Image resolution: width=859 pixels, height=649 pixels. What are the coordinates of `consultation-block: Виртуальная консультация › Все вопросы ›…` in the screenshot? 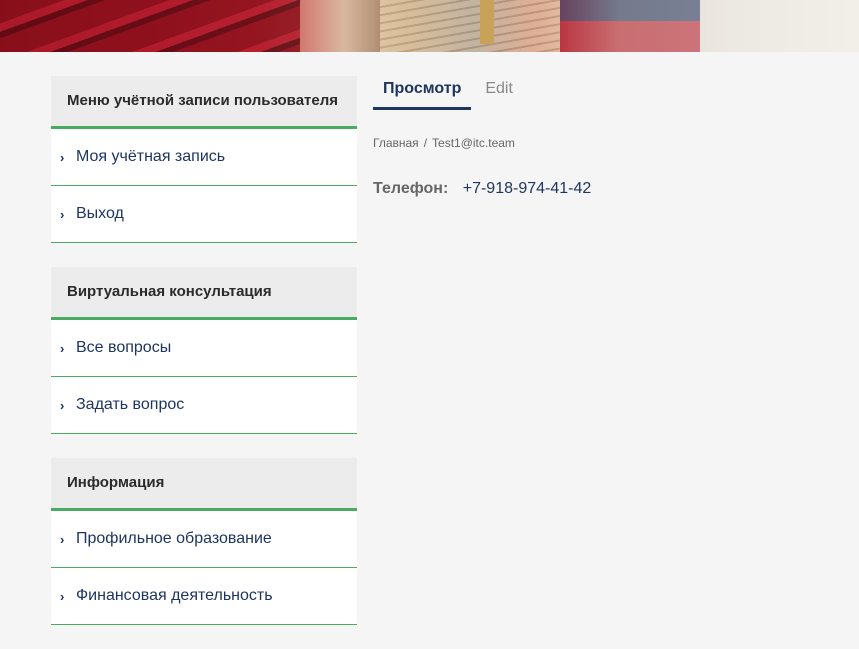 It's located at (204, 350).